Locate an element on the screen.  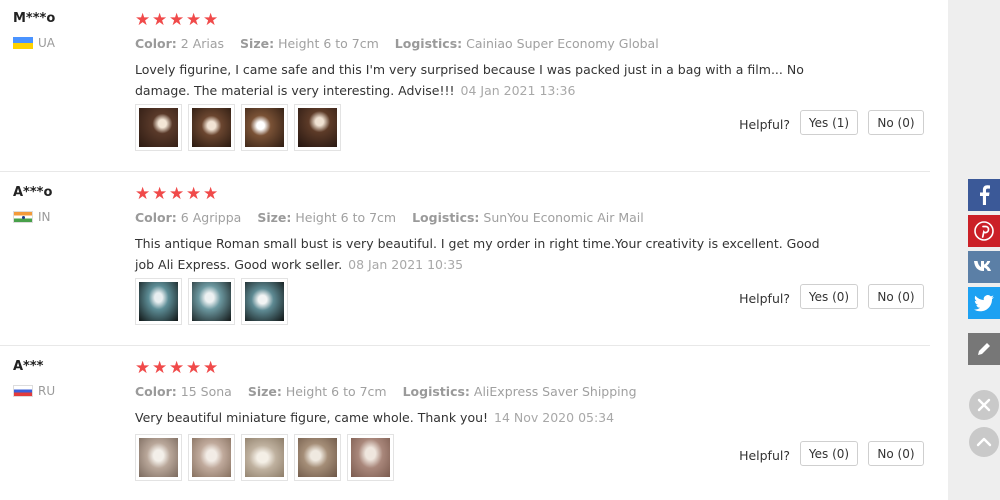
ua-flag-icon is located at coordinates (23, 43).